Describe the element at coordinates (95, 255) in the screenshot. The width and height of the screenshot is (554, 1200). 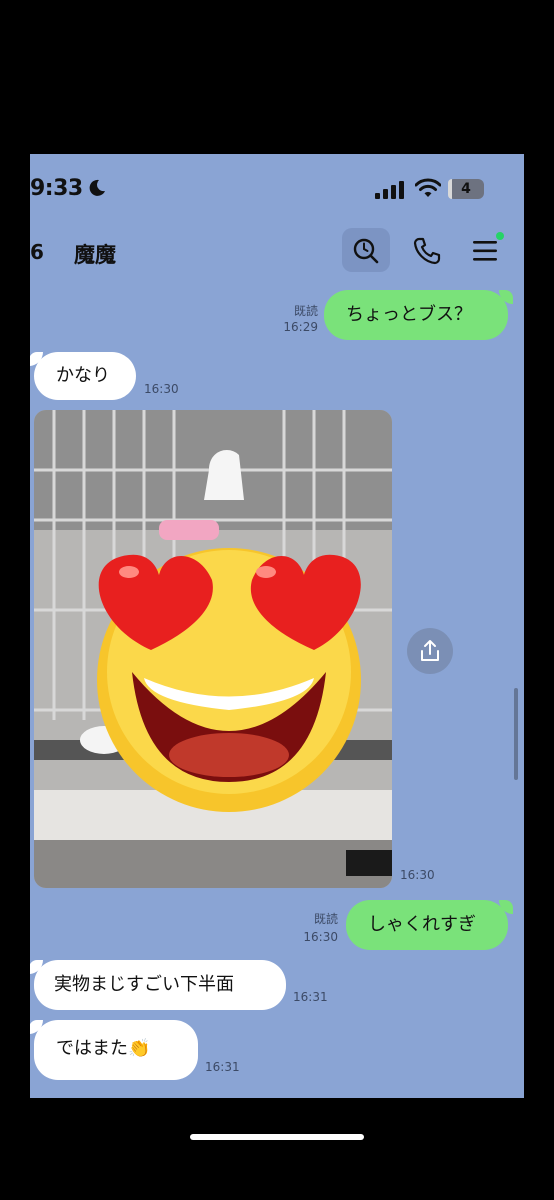
I see `chat-title: 魔魔` at that location.